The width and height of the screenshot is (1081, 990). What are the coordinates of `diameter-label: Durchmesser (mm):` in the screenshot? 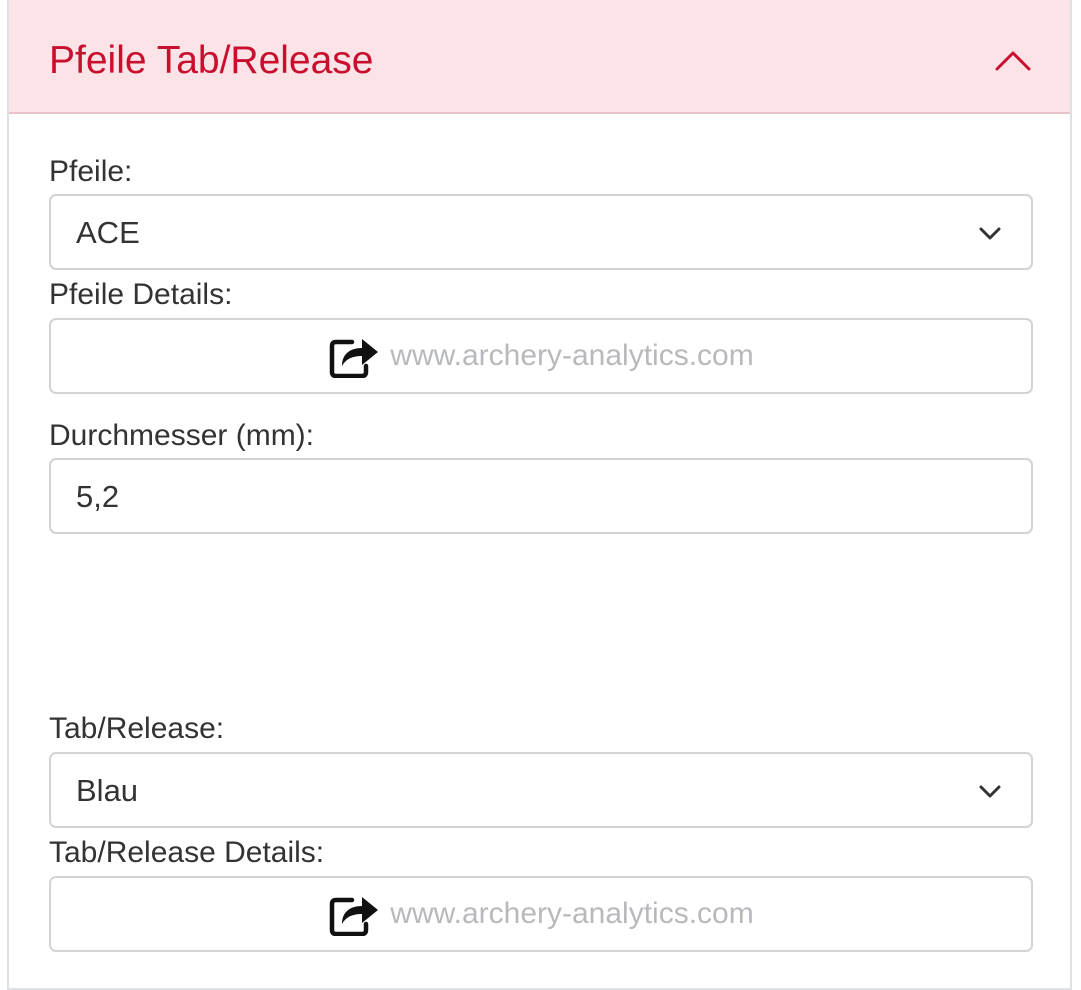 It's located at (182, 435).